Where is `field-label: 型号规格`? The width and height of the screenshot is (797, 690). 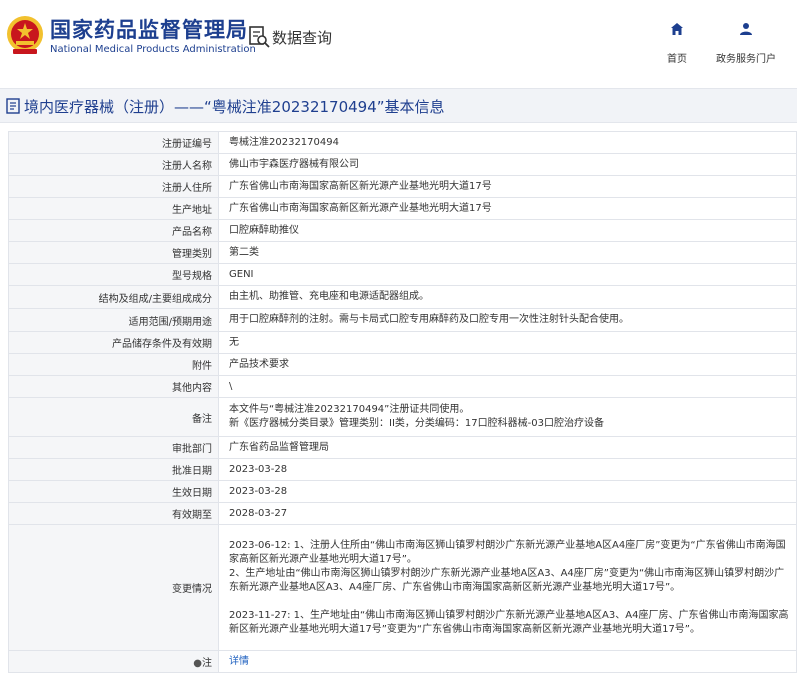 field-label: 型号规格 is located at coordinates (113, 274).